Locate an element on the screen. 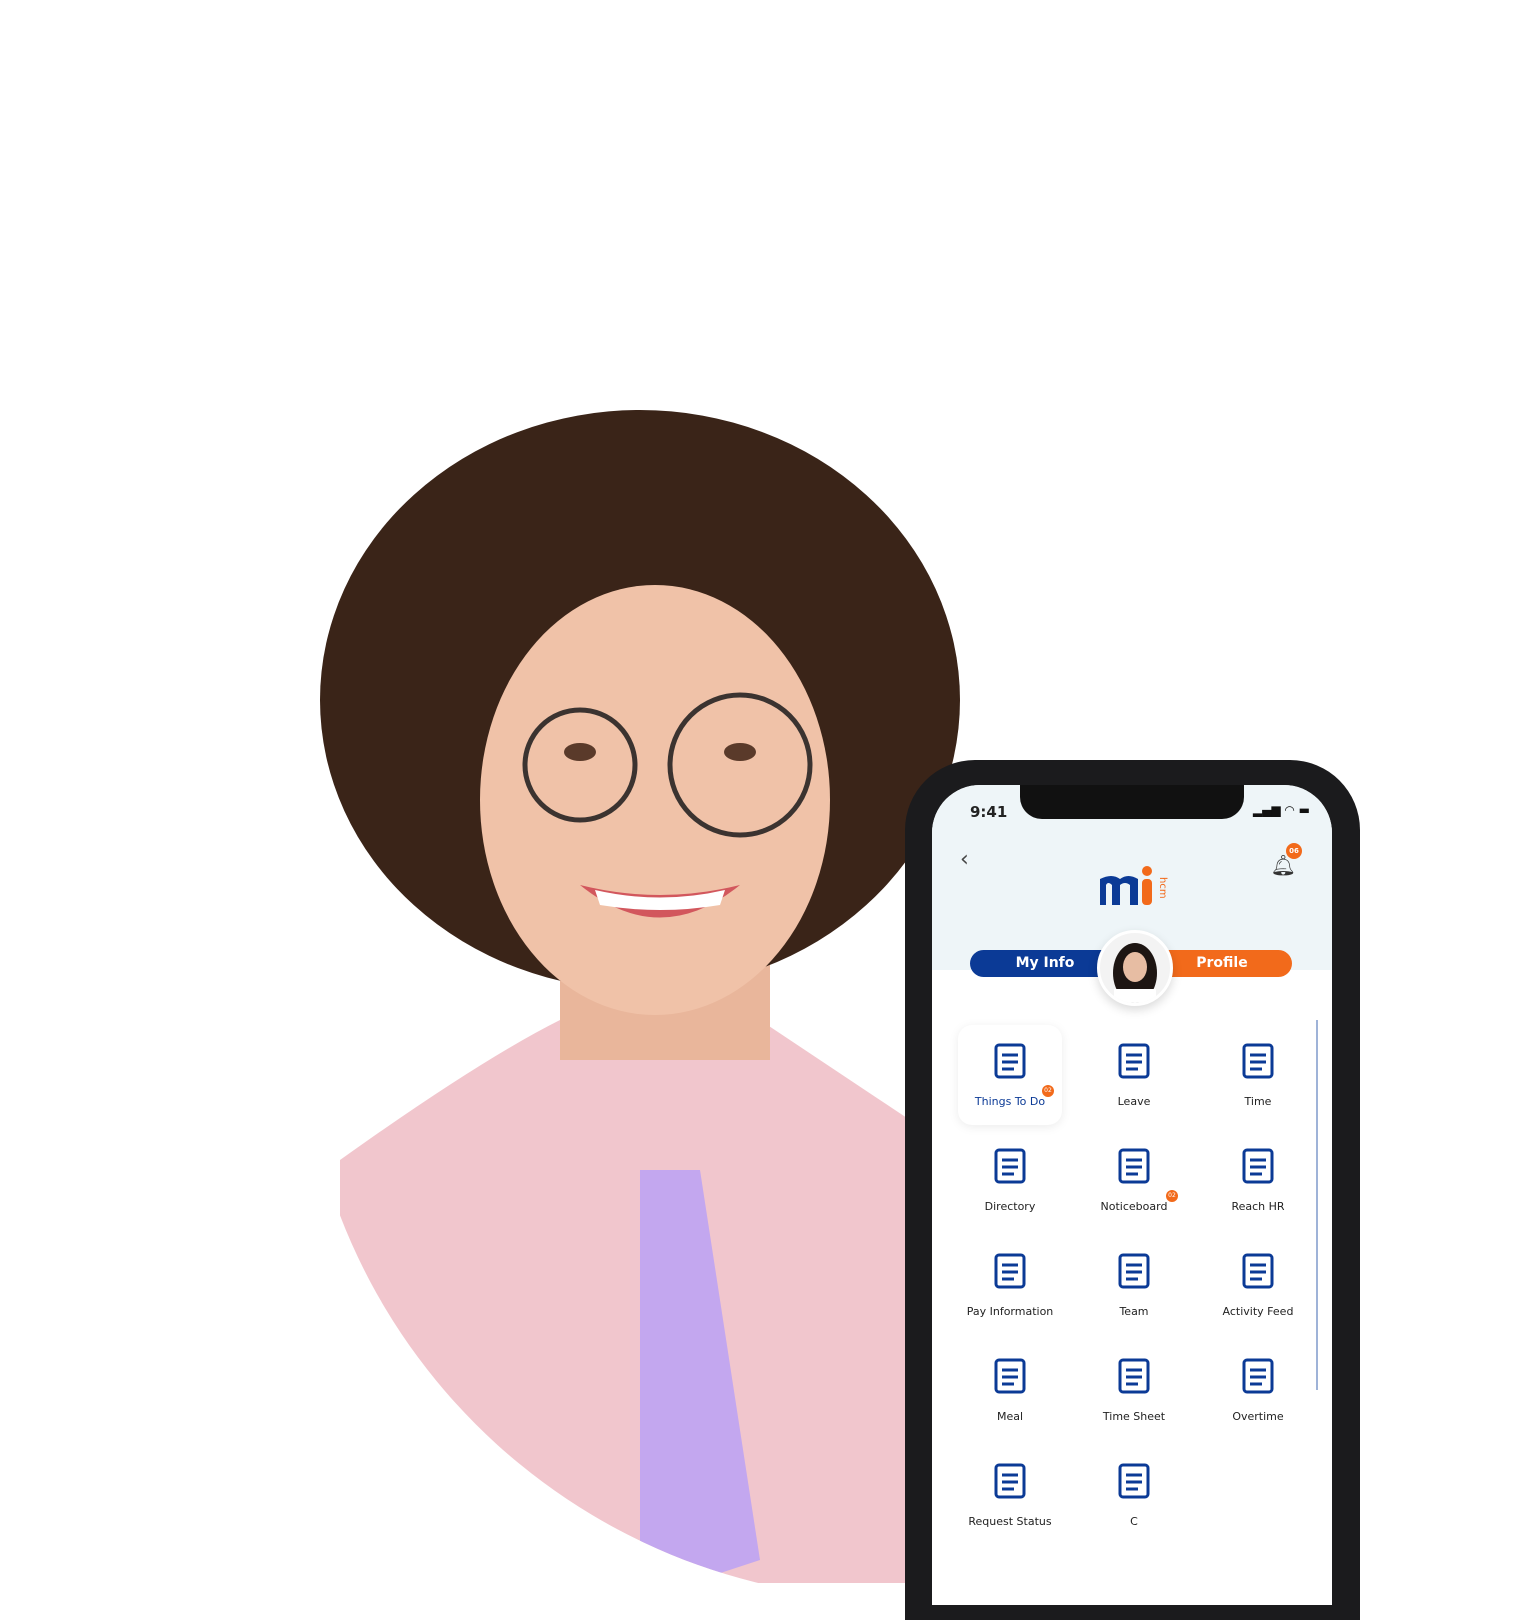 Image resolution: width=1537 pixels, height=1620 pixels. notebook-icon is located at coordinates (1010, 1171).